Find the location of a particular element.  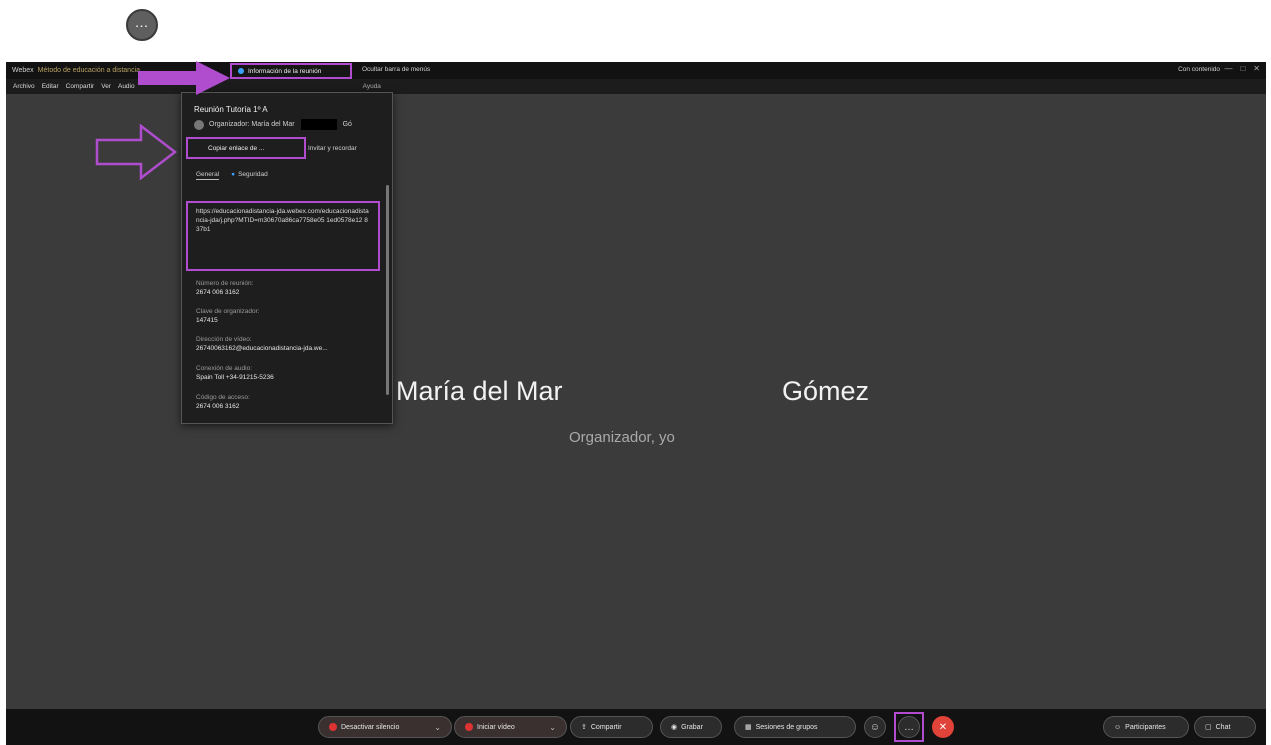

participant-last-name: Gómez is located at coordinates (826, 391).